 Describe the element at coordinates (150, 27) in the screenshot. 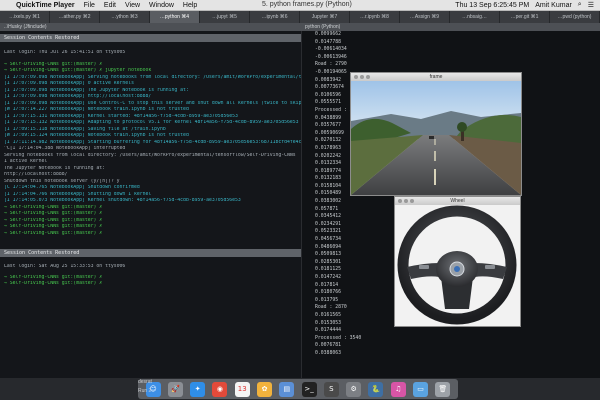

I see `left-pane-title: ..\Husky (Jfinclude)` at that location.